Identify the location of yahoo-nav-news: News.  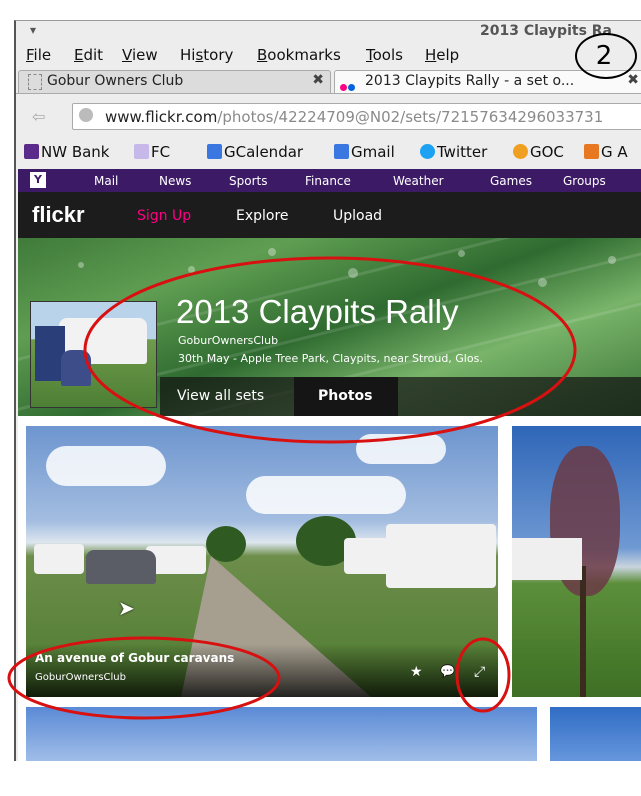
(175, 181).